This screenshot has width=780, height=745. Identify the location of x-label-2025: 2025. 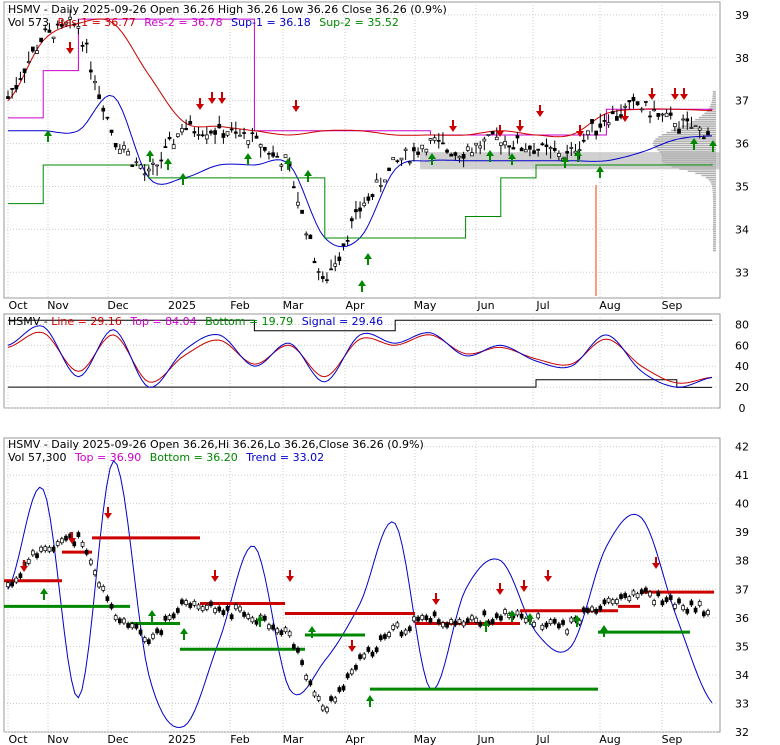
(182, 305).